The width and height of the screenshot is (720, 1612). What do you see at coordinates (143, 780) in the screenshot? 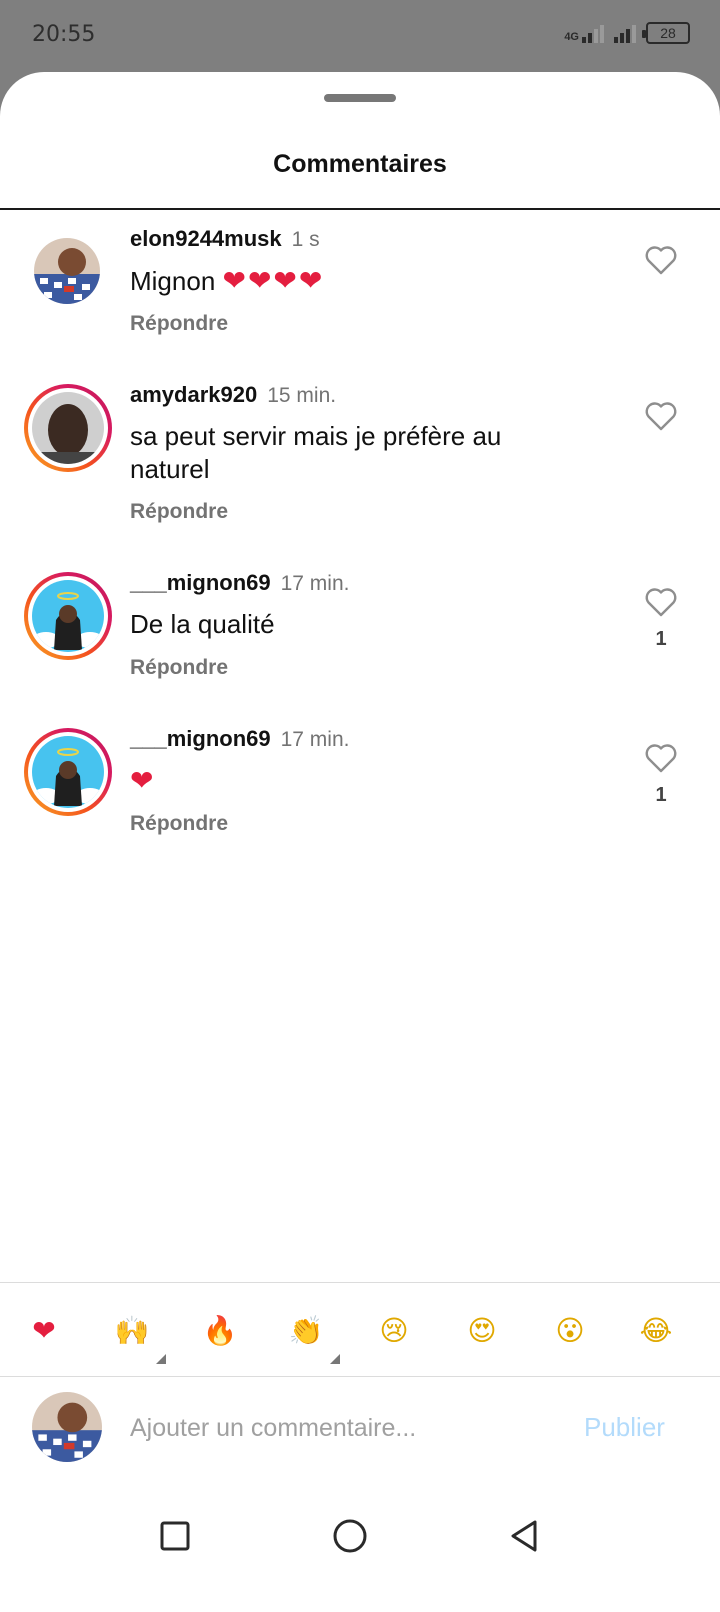
I see `heart-emoji-icon: ❤` at bounding box center [143, 780].